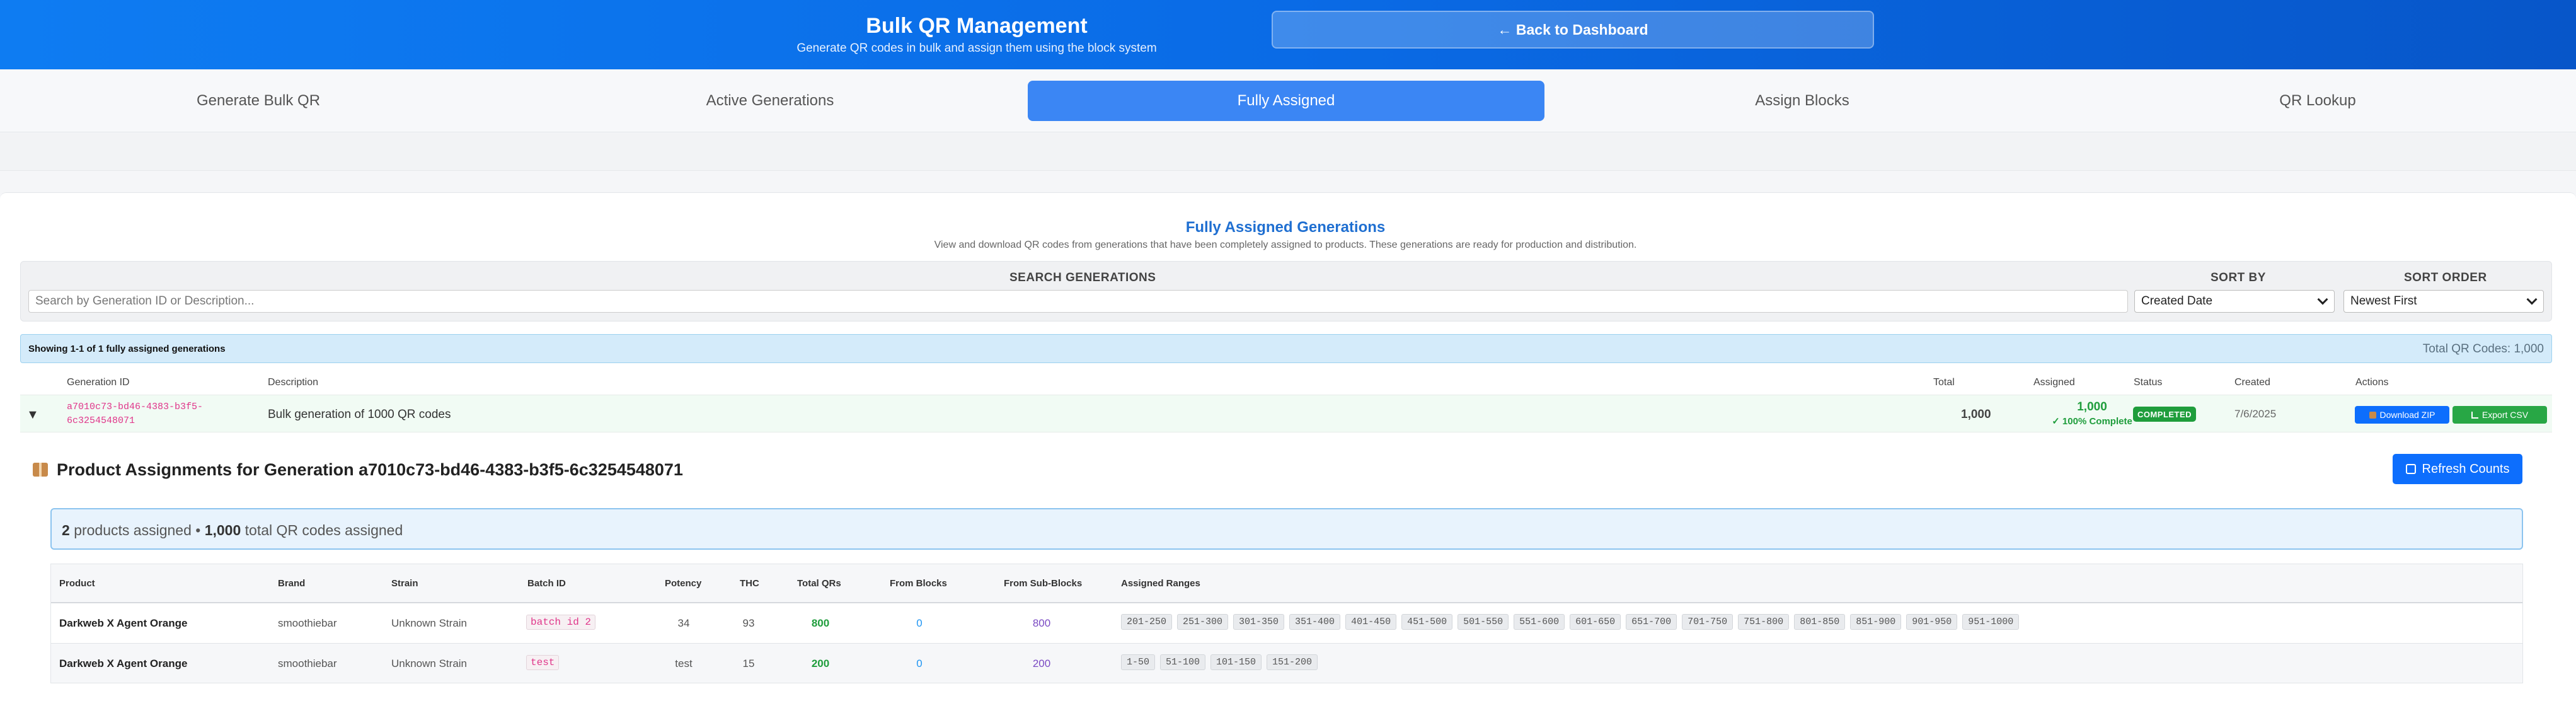  I want to click on generation-assigned: 1,000, so click(2092, 407).